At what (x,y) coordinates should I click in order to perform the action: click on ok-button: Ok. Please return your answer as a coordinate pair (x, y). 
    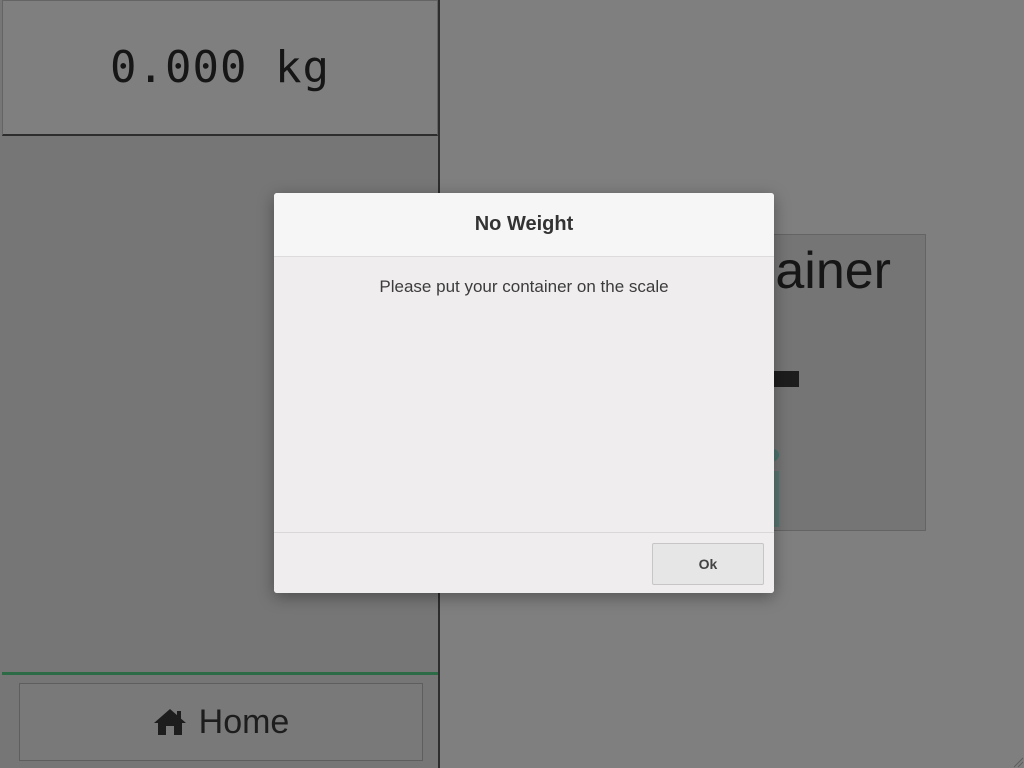
    Looking at the image, I should click on (708, 564).